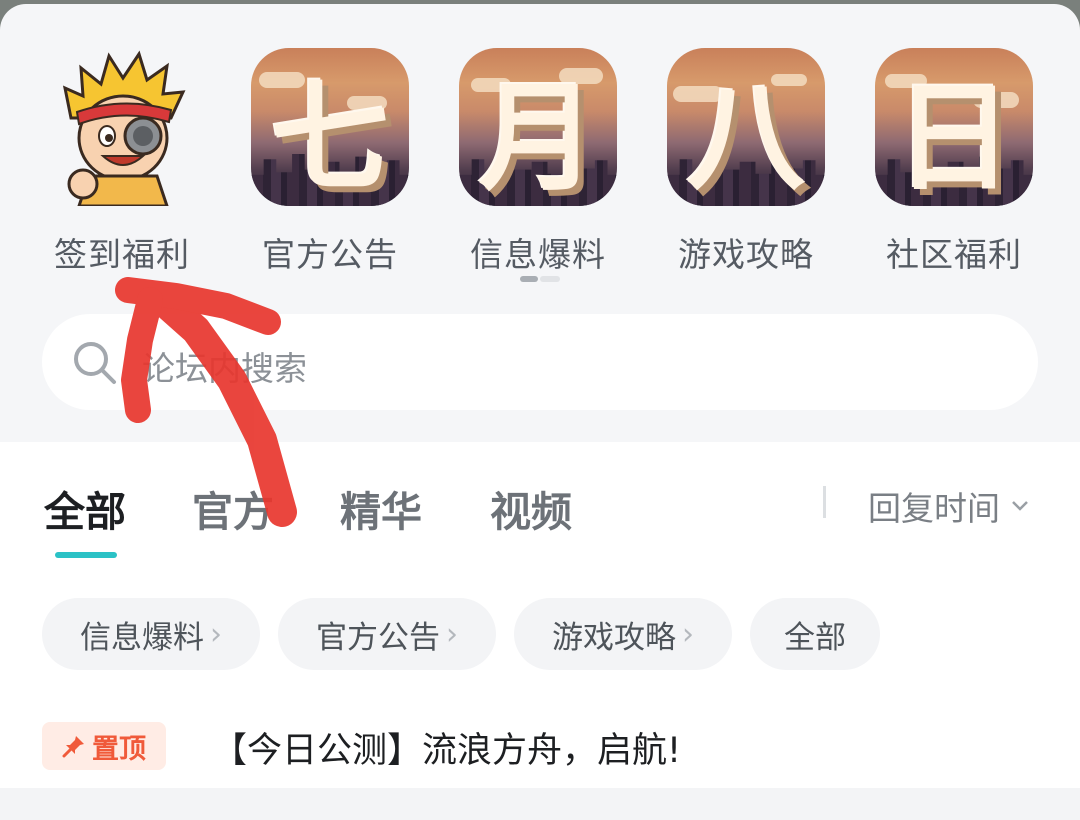 This screenshot has width=1080, height=820. I want to click on tile-glyph: 八, so click(745, 137).